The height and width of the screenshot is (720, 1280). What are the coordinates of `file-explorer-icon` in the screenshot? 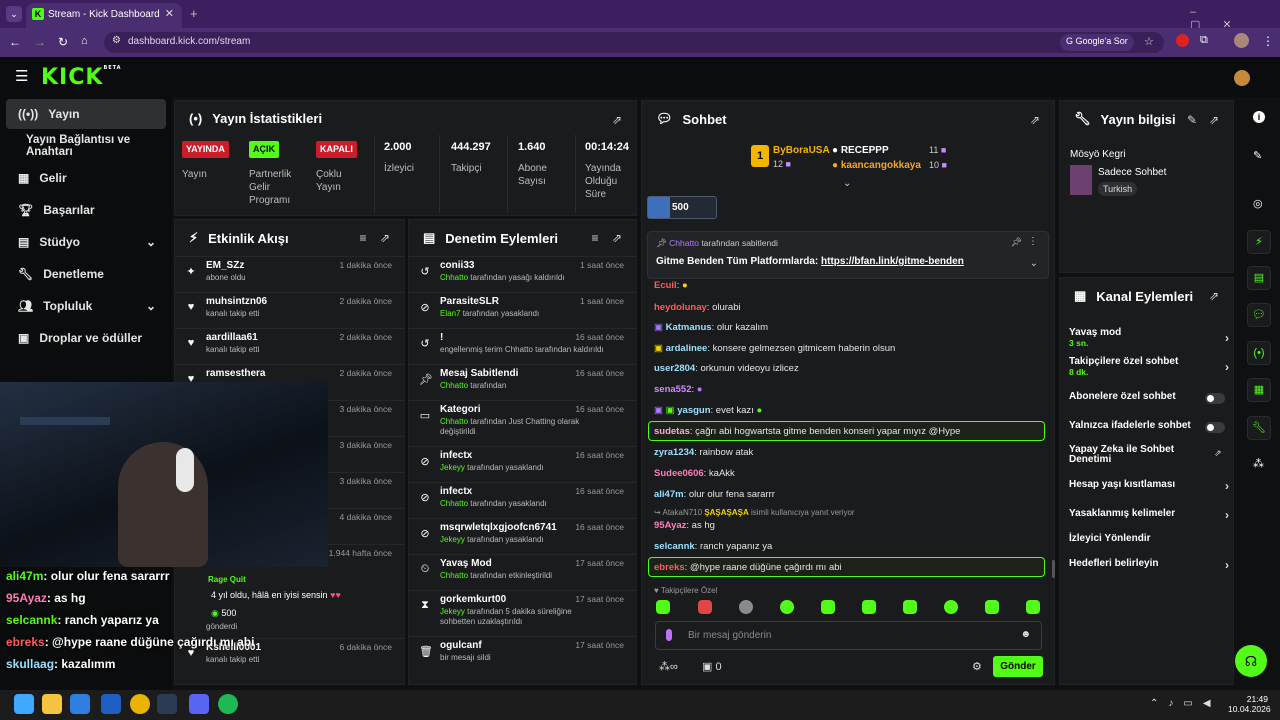 It's located at (52, 704).